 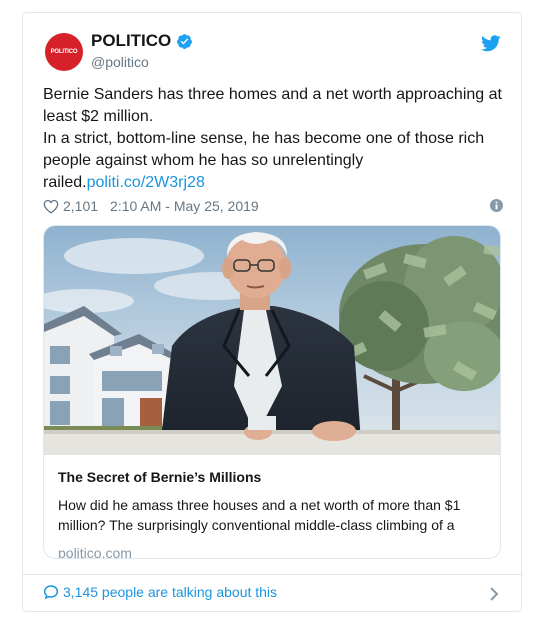 I want to click on display-name: POLITICO, so click(x=131, y=41).